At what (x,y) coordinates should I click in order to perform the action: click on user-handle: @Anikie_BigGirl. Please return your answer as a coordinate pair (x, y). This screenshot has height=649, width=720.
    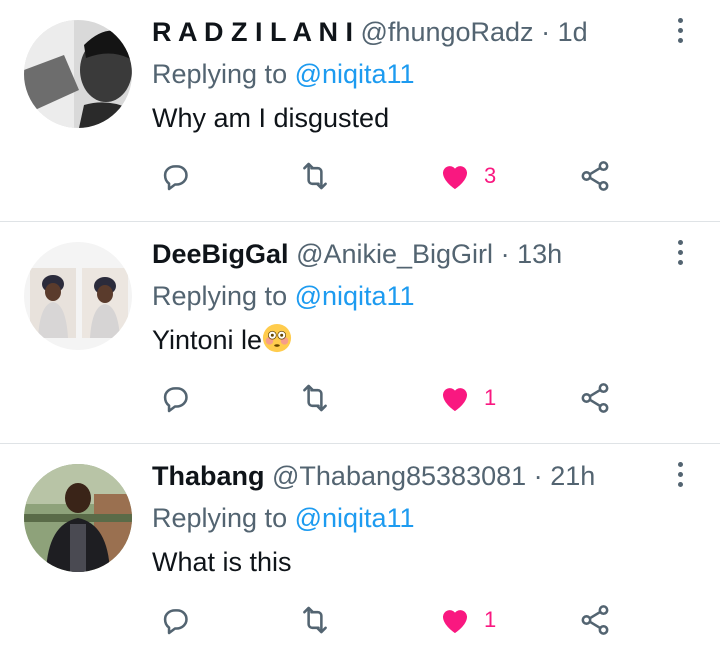
    Looking at the image, I should click on (394, 254).